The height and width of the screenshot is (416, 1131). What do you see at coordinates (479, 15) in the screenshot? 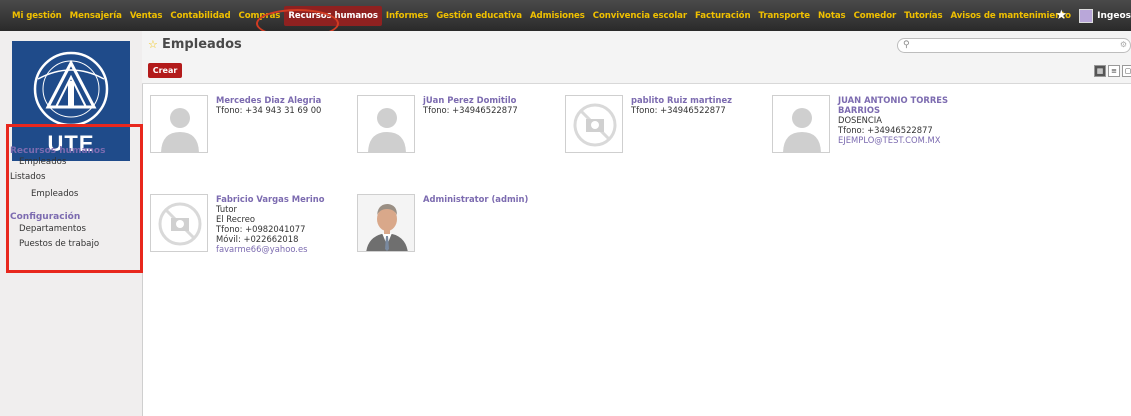
I see `menu-gestion-educativa: Gestión educativa` at bounding box center [479, 15].